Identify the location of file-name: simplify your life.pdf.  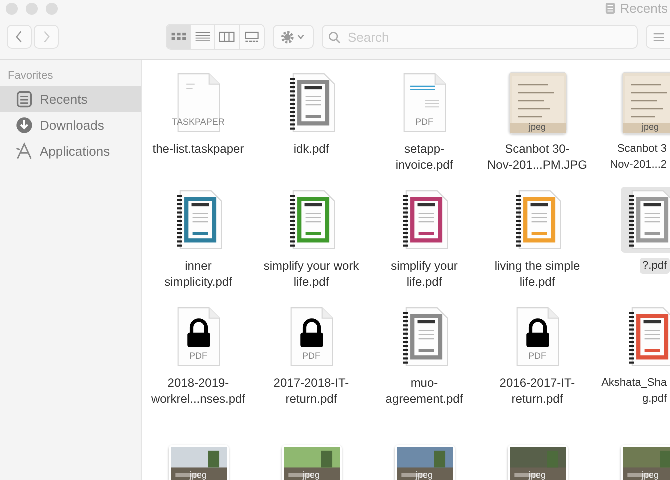
(424, 274).